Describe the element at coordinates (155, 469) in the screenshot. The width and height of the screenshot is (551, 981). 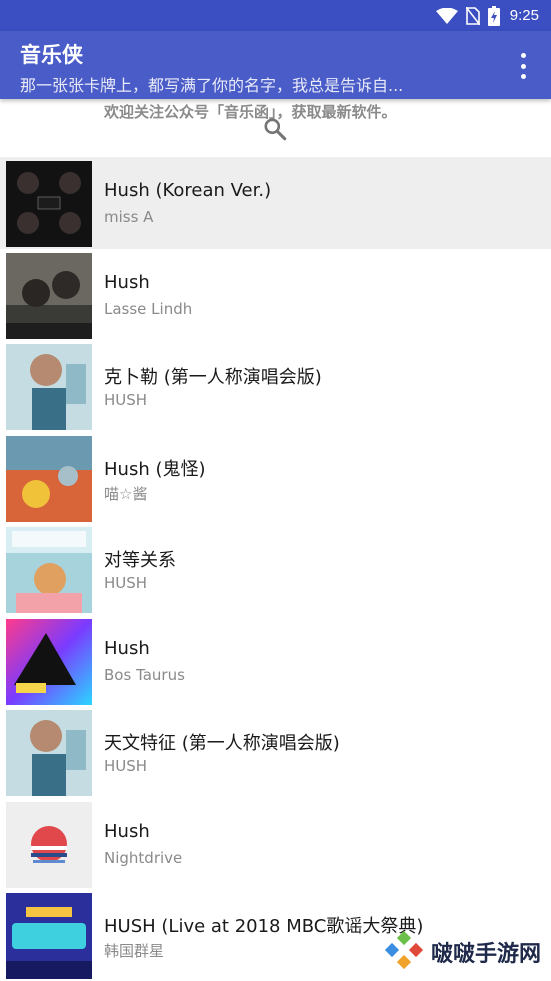
I see `song-title: Hush (鬼怪)` at that location.